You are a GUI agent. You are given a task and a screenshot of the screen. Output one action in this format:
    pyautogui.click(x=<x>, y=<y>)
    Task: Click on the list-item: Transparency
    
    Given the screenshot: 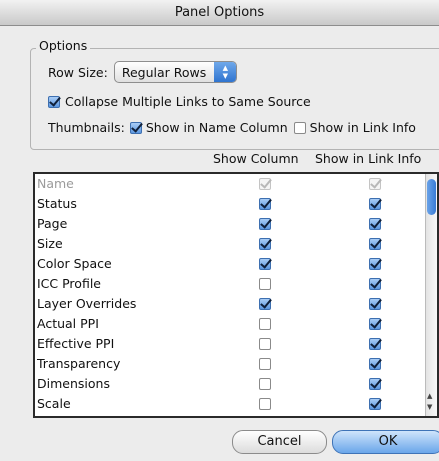 What is the action you would take?
    pyautogui.click(x=231, y=364)
    